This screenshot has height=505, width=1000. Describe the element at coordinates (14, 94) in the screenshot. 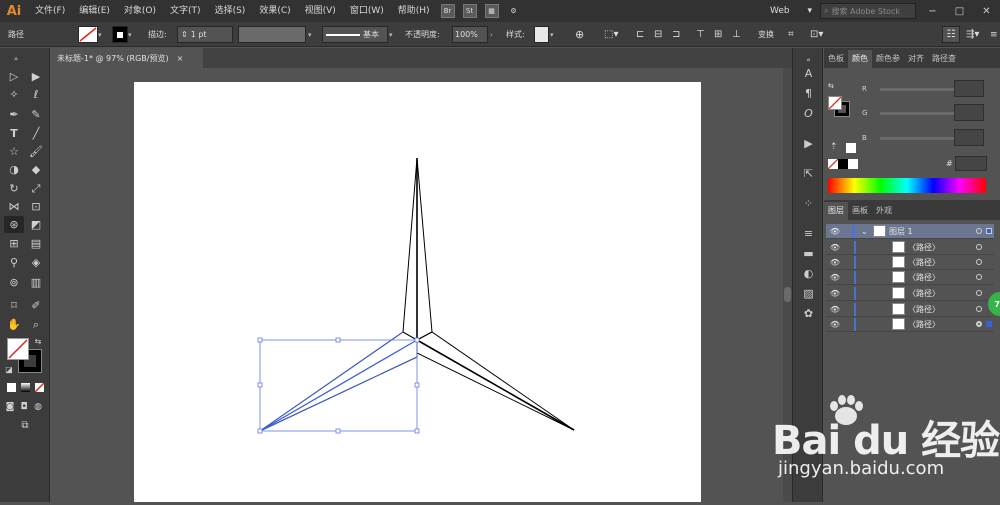

I see `magic-wand-tool-icon: ✧` at that location.